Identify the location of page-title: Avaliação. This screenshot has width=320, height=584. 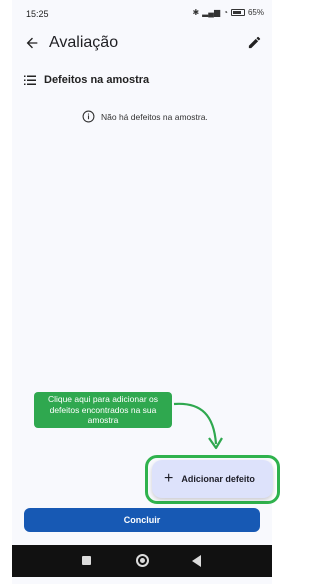
(84, 42).